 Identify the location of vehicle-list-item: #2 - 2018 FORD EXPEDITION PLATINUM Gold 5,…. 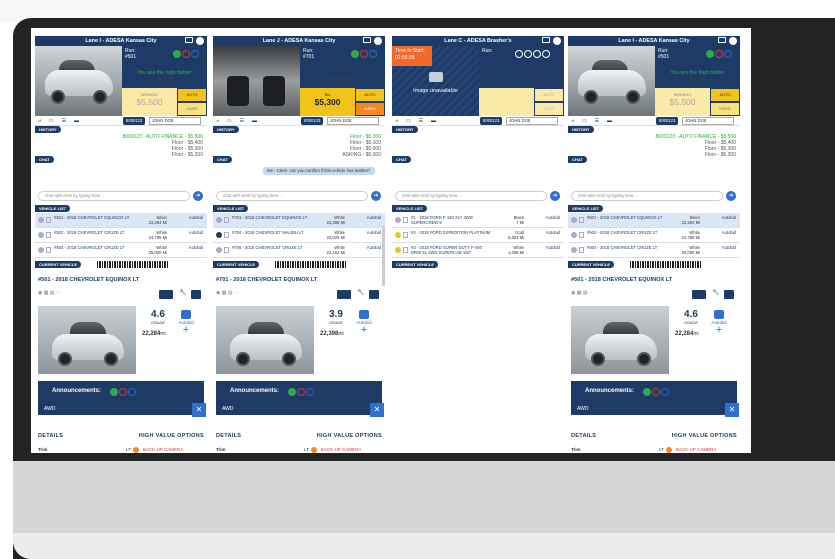
(478, 235).